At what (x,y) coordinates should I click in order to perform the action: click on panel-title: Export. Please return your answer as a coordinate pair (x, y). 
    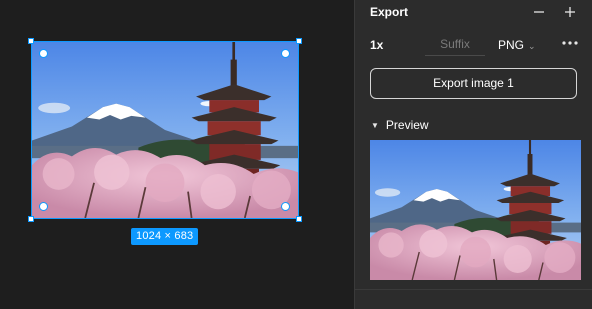
    Looking at the image, I should click on (389, 12).